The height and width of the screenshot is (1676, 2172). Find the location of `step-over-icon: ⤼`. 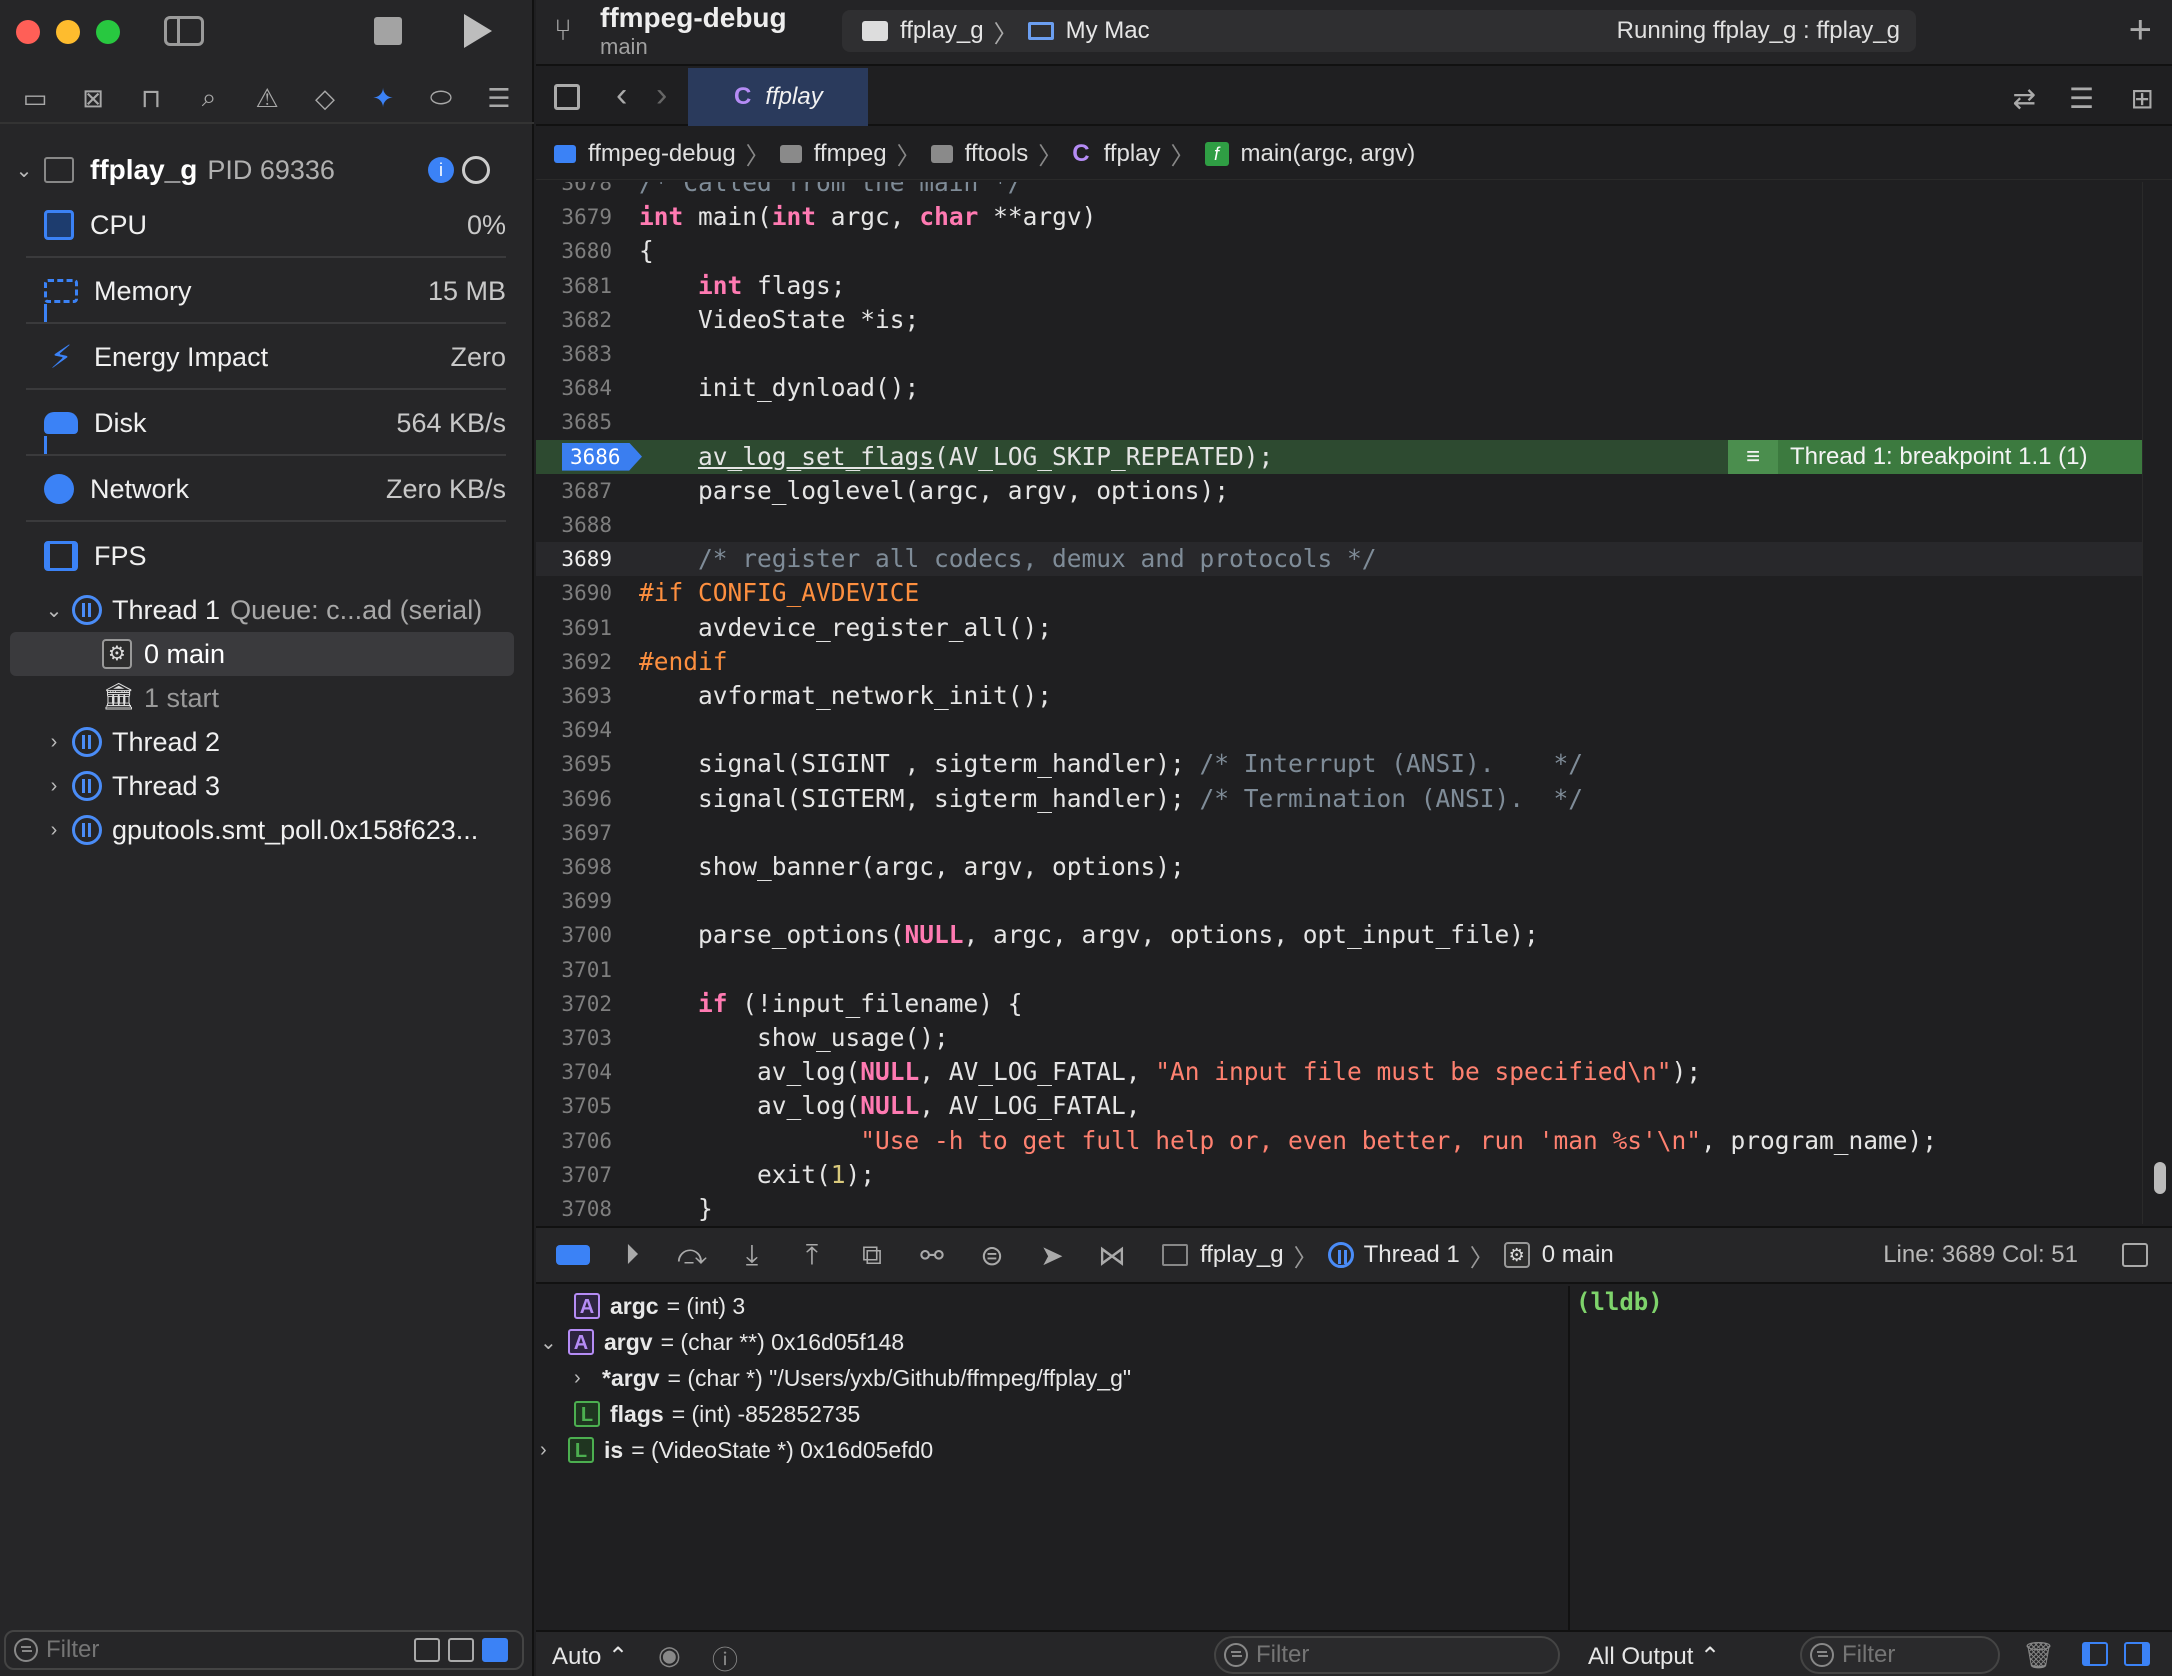

step-over-icon: ⤼ is located at coordinates (692, 1254).